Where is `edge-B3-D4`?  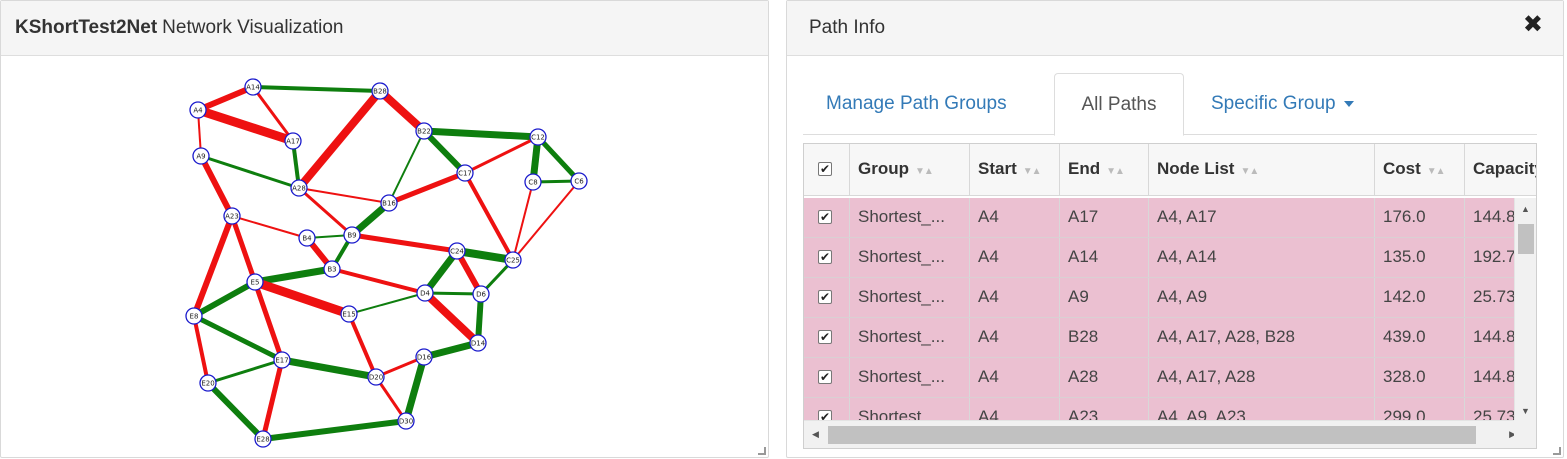
edge-B3-D4 is located at coordinates (378, 281).